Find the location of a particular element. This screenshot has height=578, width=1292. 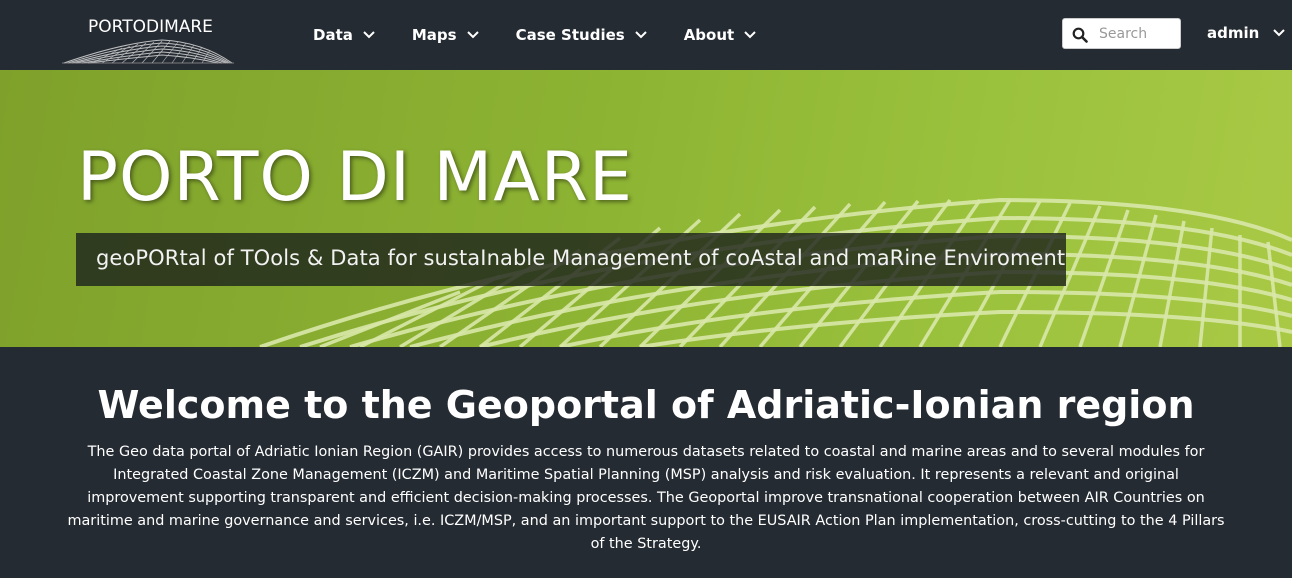

search-icon is located at coordinates (1080, 35).